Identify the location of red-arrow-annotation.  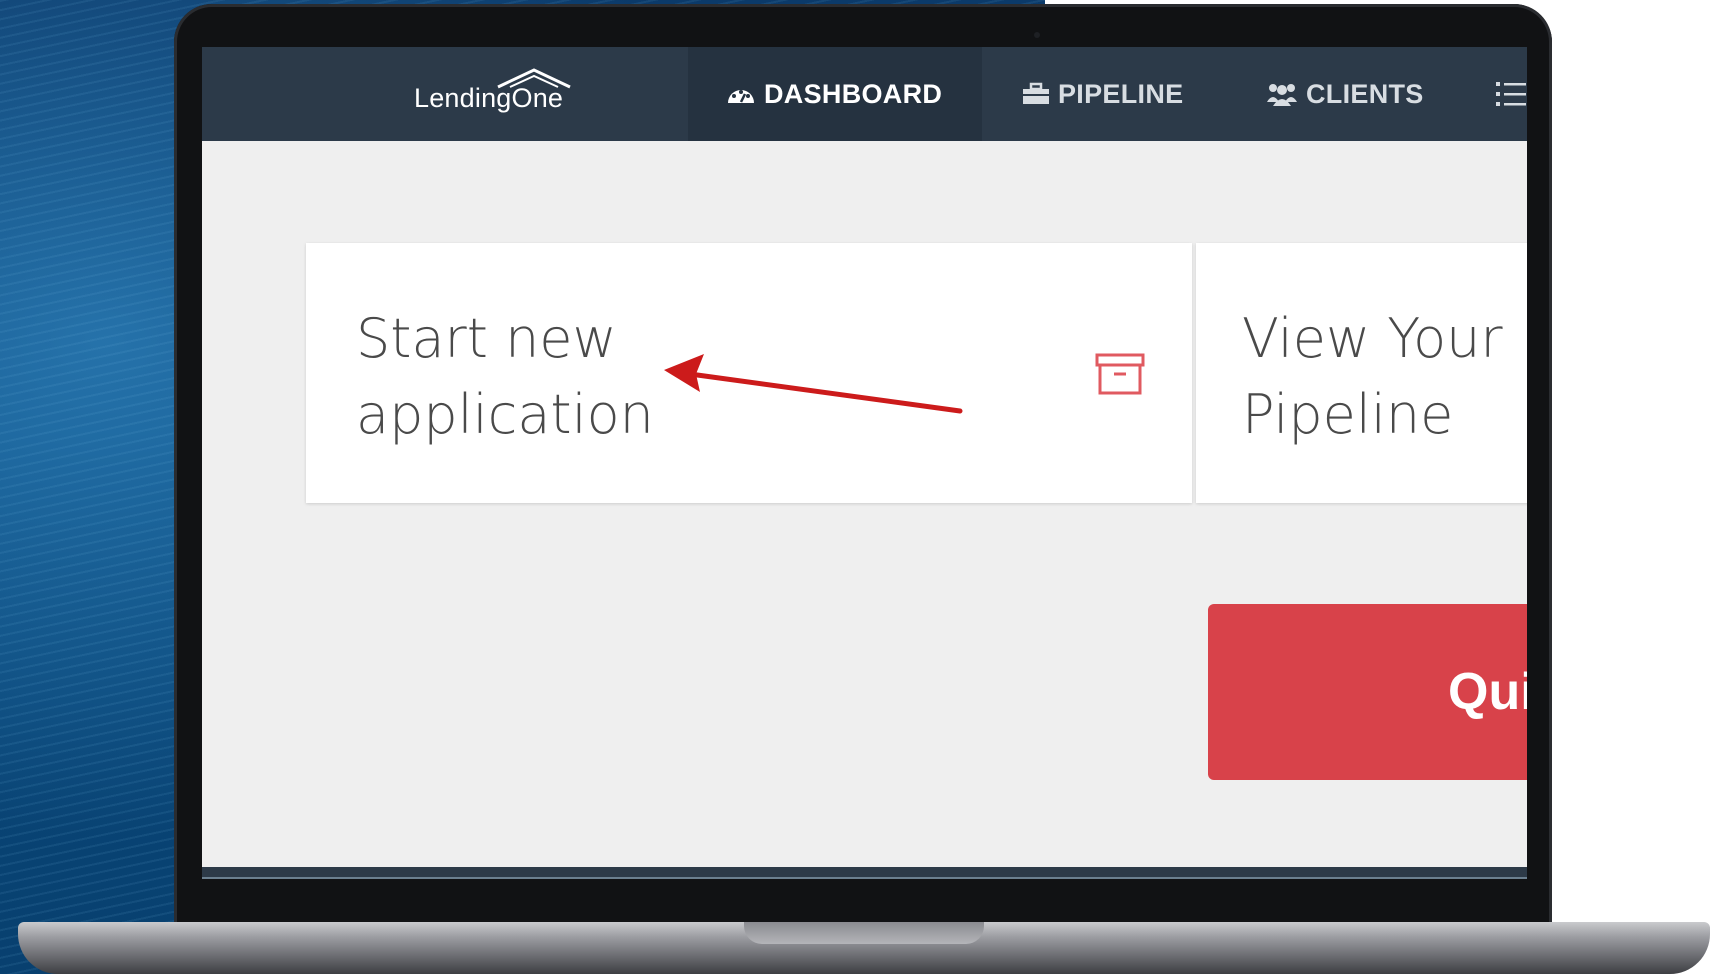
(813, 384).